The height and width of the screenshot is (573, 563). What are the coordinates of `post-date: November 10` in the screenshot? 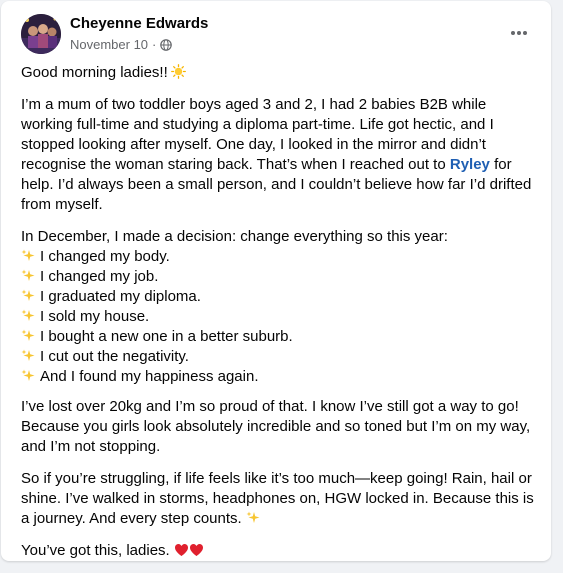 It's located at (109, 44).